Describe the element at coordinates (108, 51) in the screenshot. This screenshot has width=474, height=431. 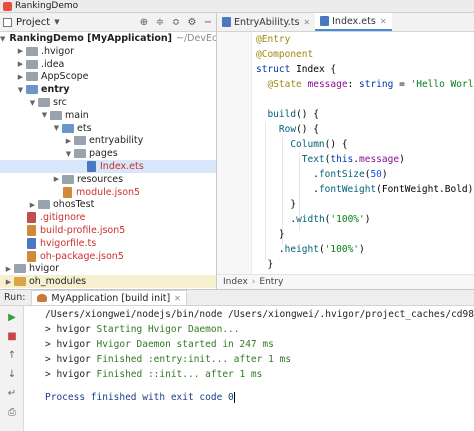
I see `tree-row: ▶ .hvigor` at that location.